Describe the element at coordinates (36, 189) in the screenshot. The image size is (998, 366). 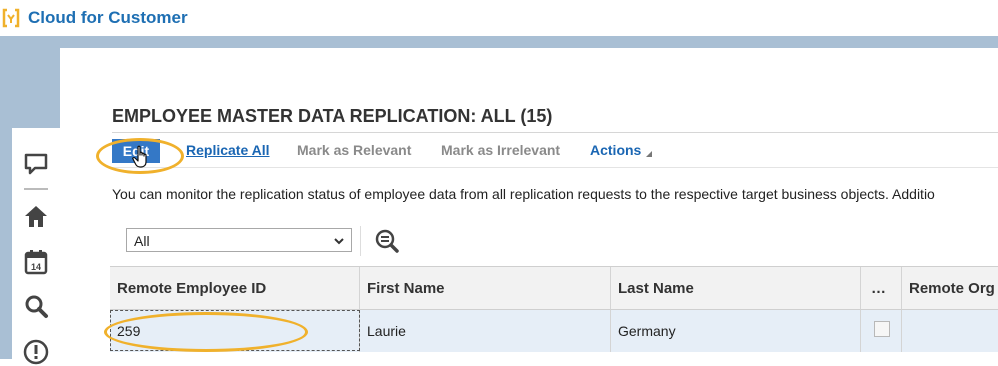
I see `nav-divider` at that location.